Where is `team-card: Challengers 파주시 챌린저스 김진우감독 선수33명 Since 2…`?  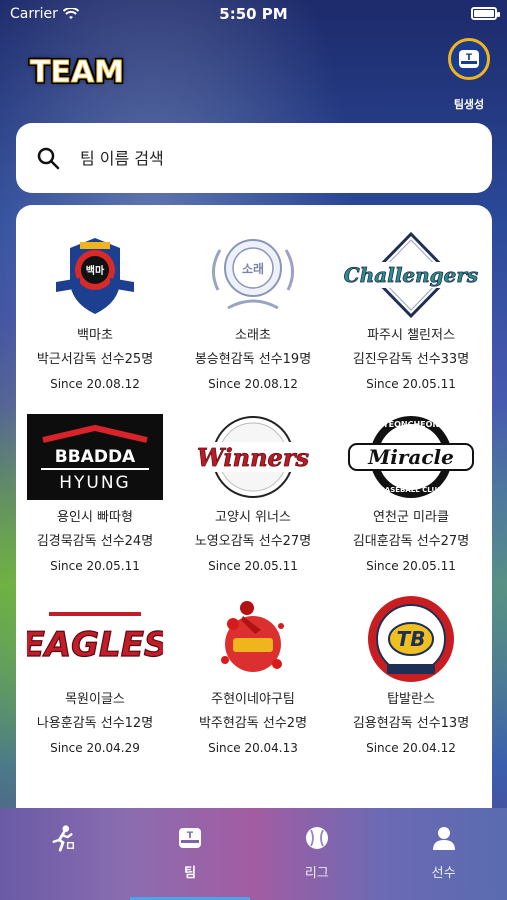 team-card: Challengers 파주시 챌린저스 김진우감독 선수33명 Since 2… is located at coordinates (411, 313).